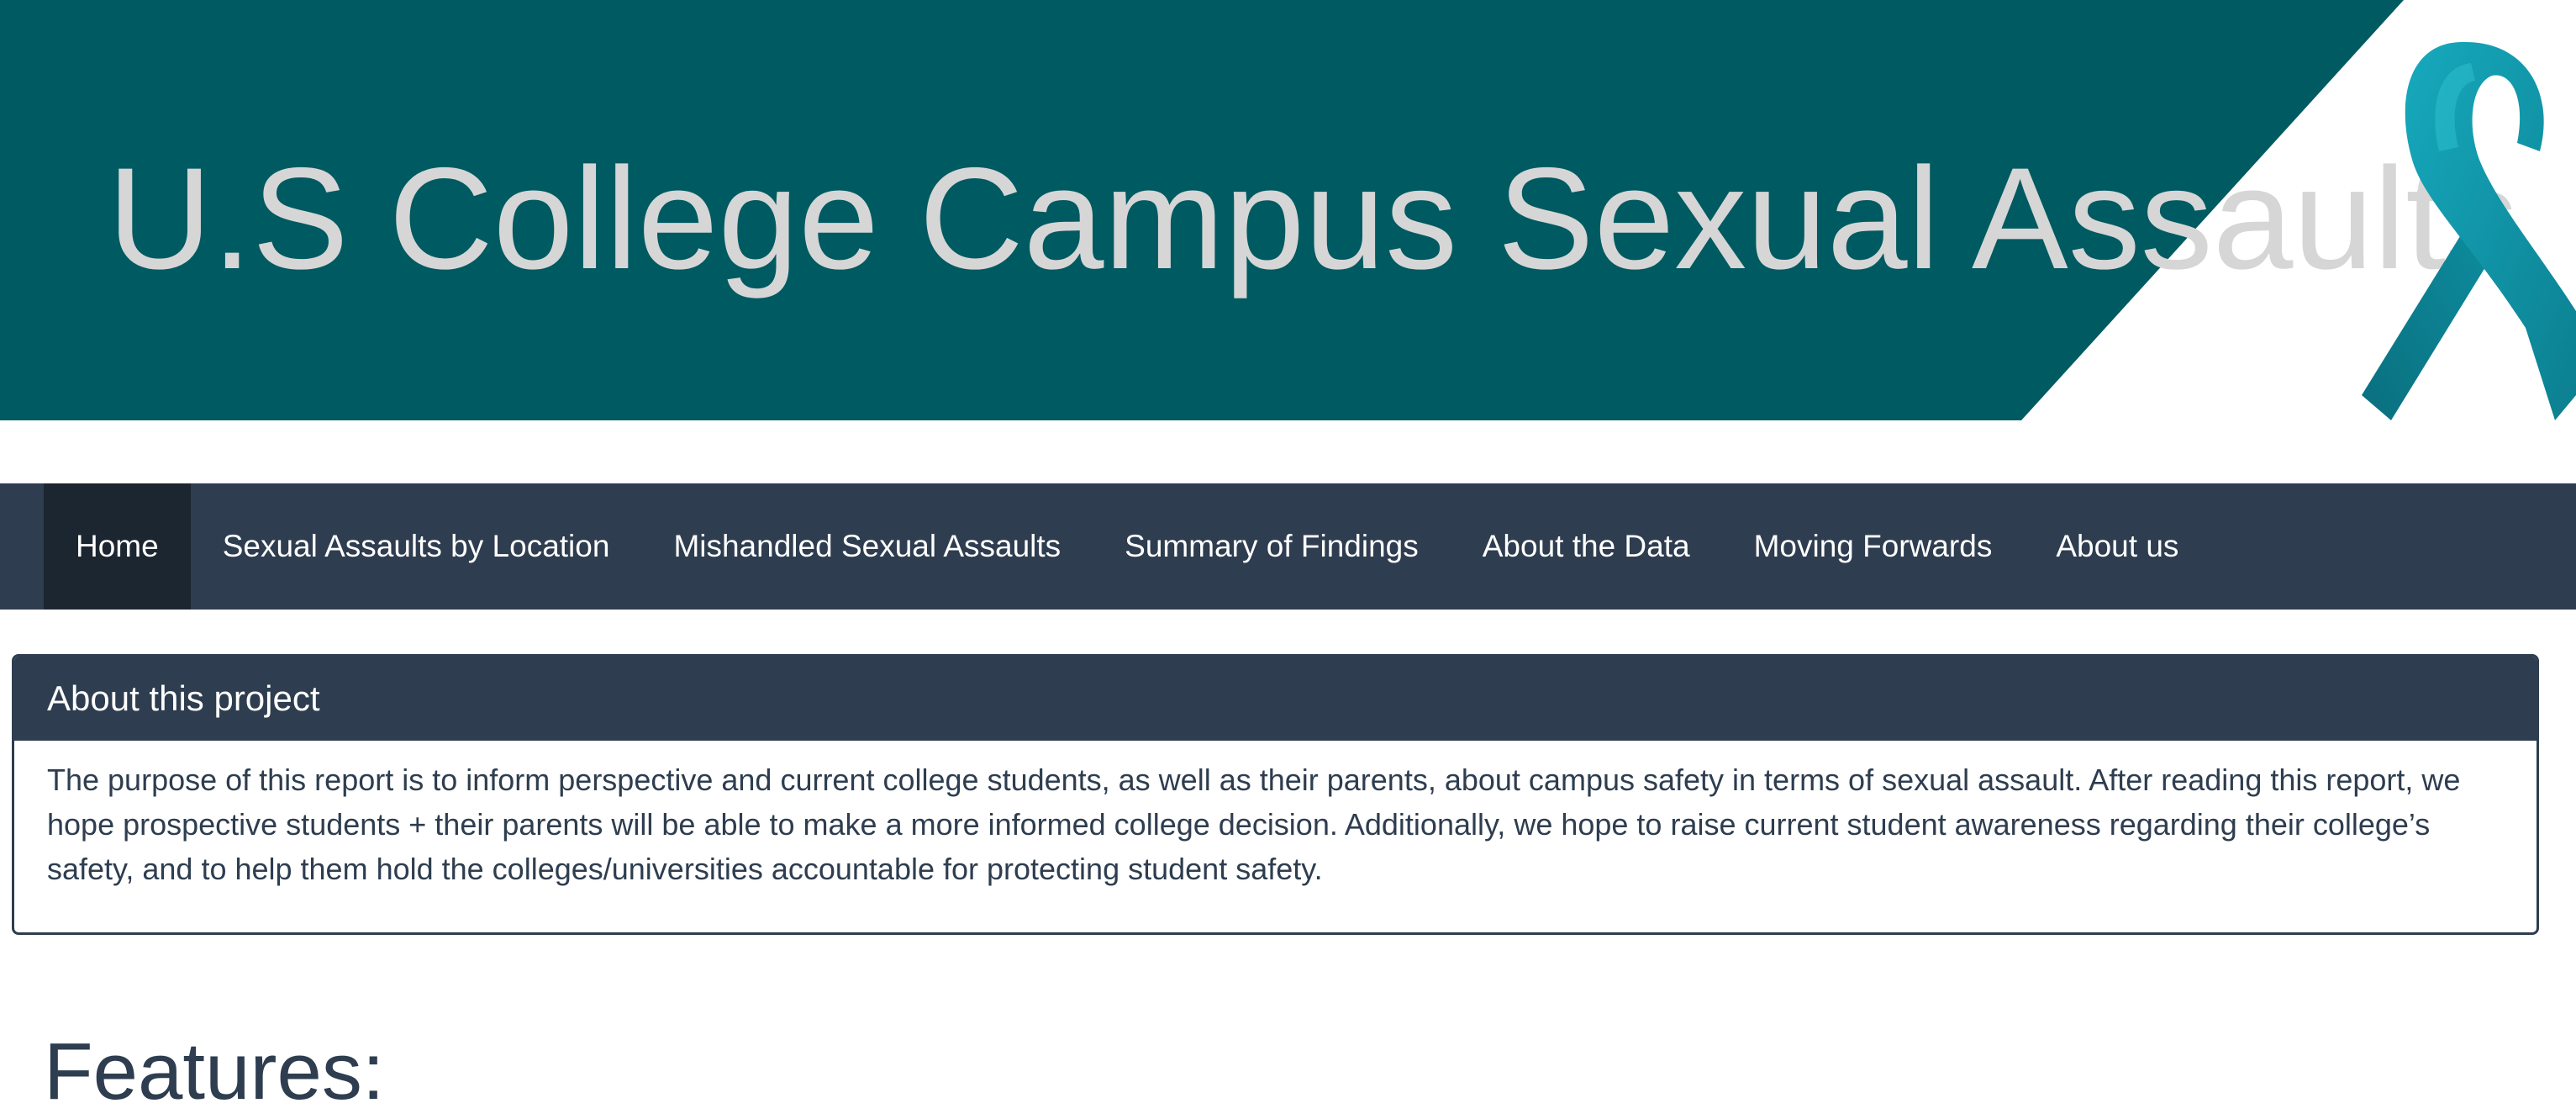  What do you see at coordinates (1272, 546) in the screenshot?
I see `nav-item-summary-of-findings: Summary of Findings` at bounding box center [1272, 546].